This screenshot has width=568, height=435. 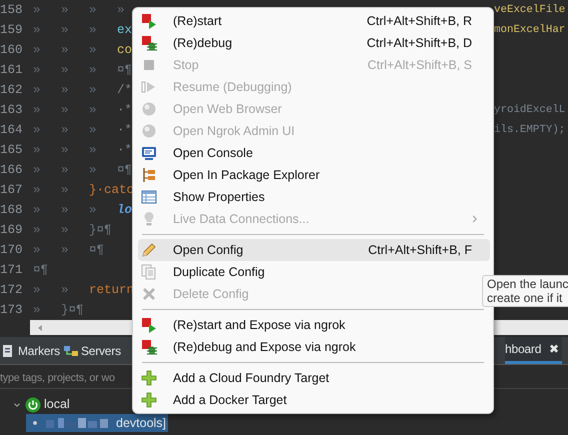 What do you see at coordinates (12, 150) in the screenshot?
I see `line-number: 165` at bounding box center [12, 150].